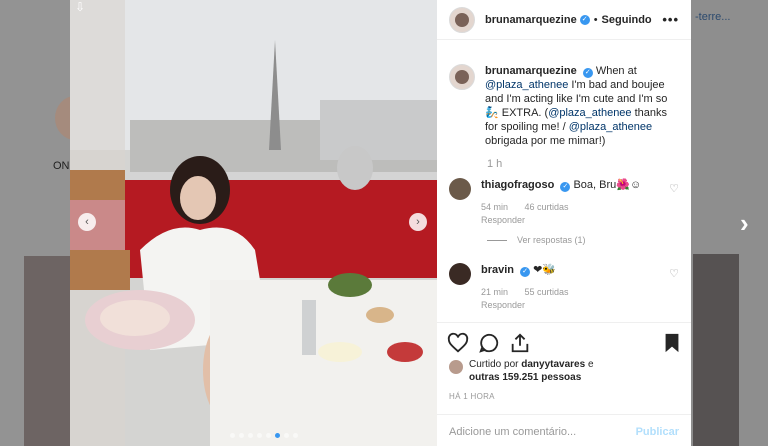 The height and width of the screenshot is (446, 768). I want to click on chevron-left-icon: ‹, so click(87, 222).